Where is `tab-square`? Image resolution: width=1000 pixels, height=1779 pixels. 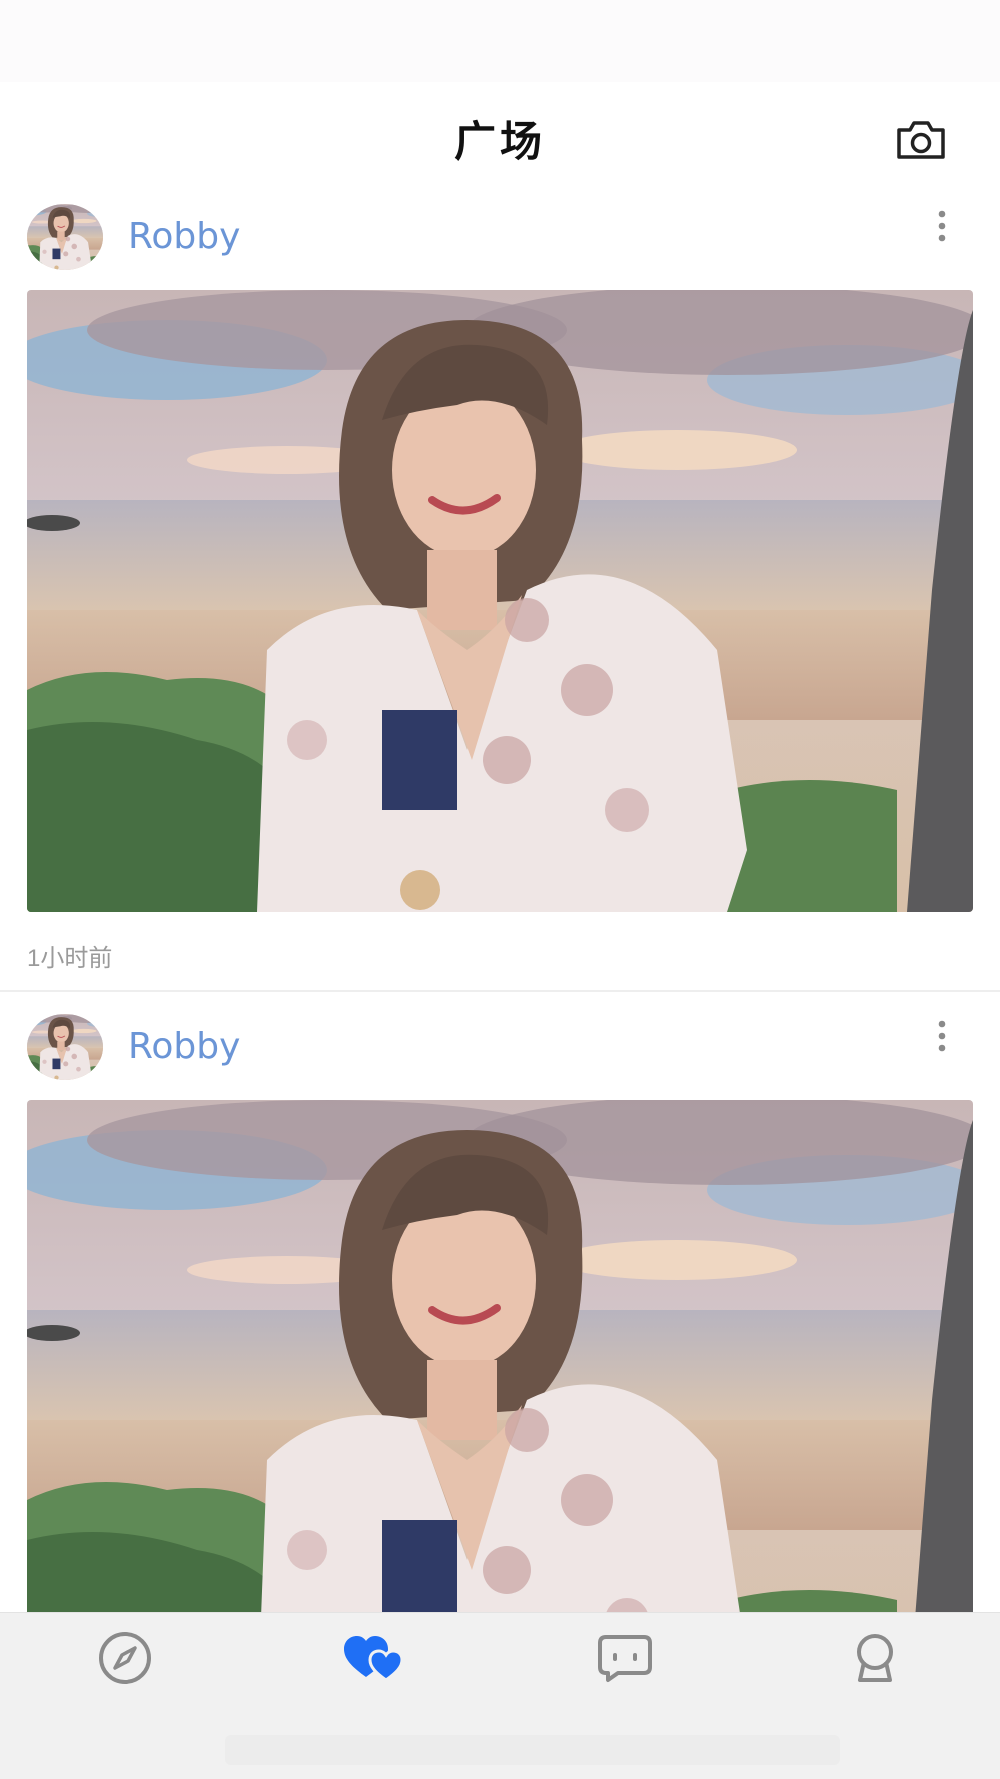 tab-square is located at coordinates (375, 1658).